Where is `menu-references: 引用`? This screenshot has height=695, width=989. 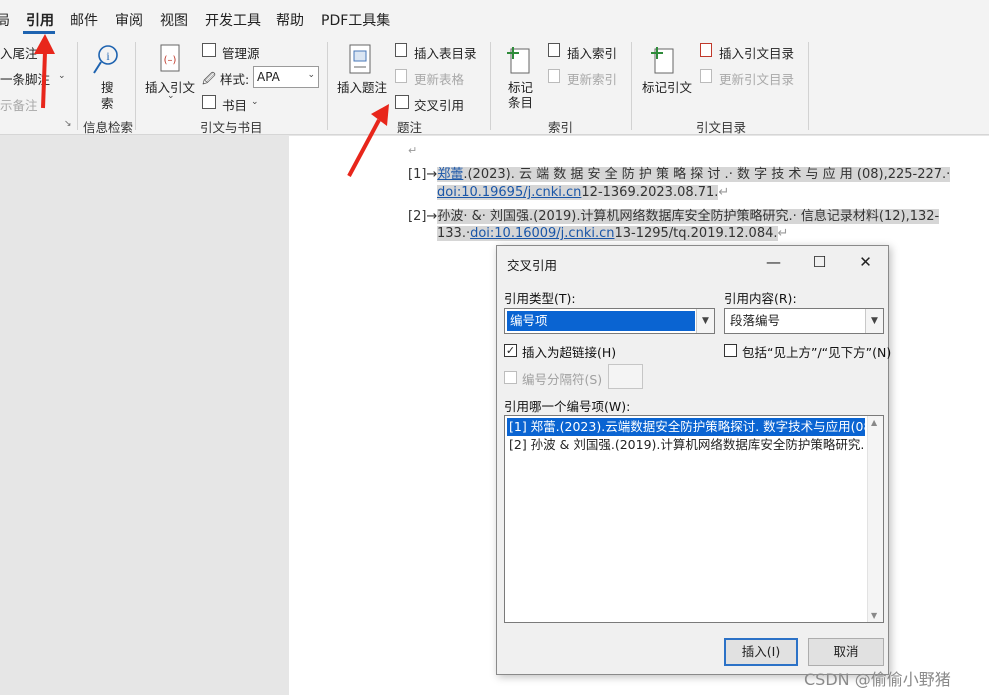
menu-references: 引用 is located at coordinates (40, 20).